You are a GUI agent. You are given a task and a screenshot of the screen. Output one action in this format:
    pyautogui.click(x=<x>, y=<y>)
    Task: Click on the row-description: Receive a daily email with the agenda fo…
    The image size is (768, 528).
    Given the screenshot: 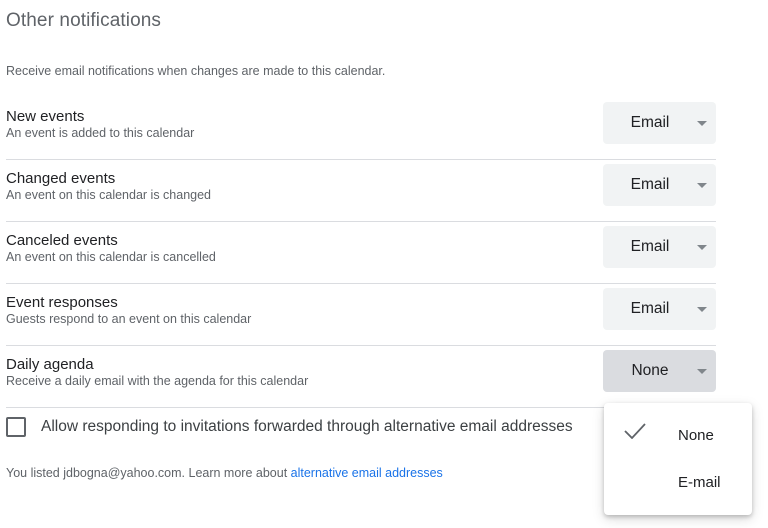 What is the action you would take?
    pyautogui.click(x=157, y=381)
    